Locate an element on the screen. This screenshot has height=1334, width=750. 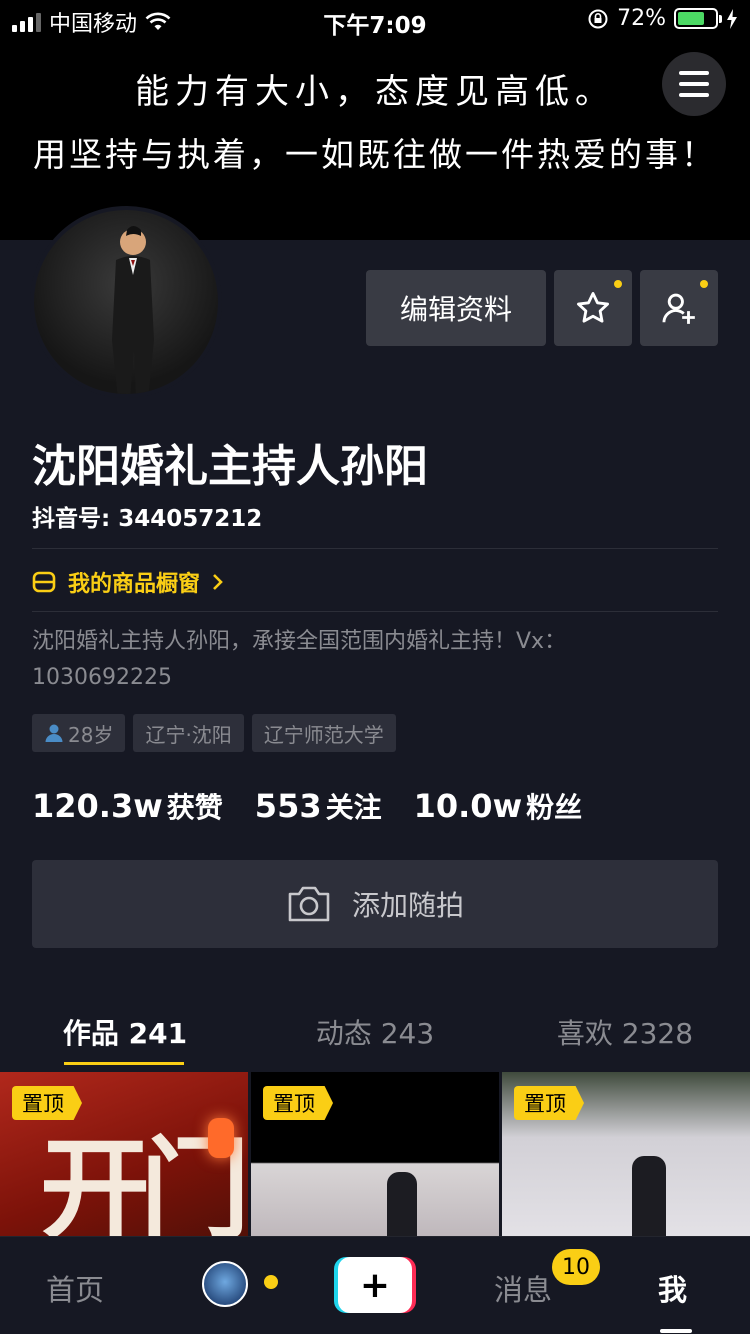
status-bar: 中国移动 下午7:09 72% is located at coordinates (375, 20).